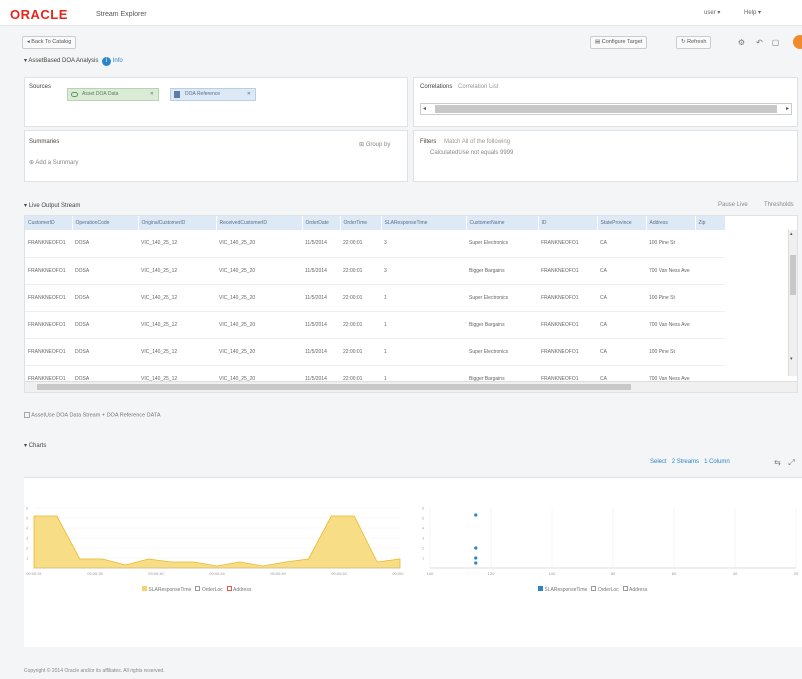  I want to click on source-pill: Asset DOA Data ✕, so click(113, 94).